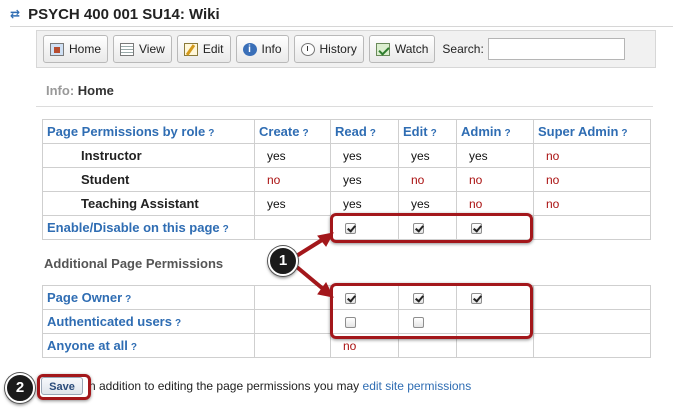 This screenshot has width=683, height=411. I want to click on step-marker-2: 2, so click(20, 388).